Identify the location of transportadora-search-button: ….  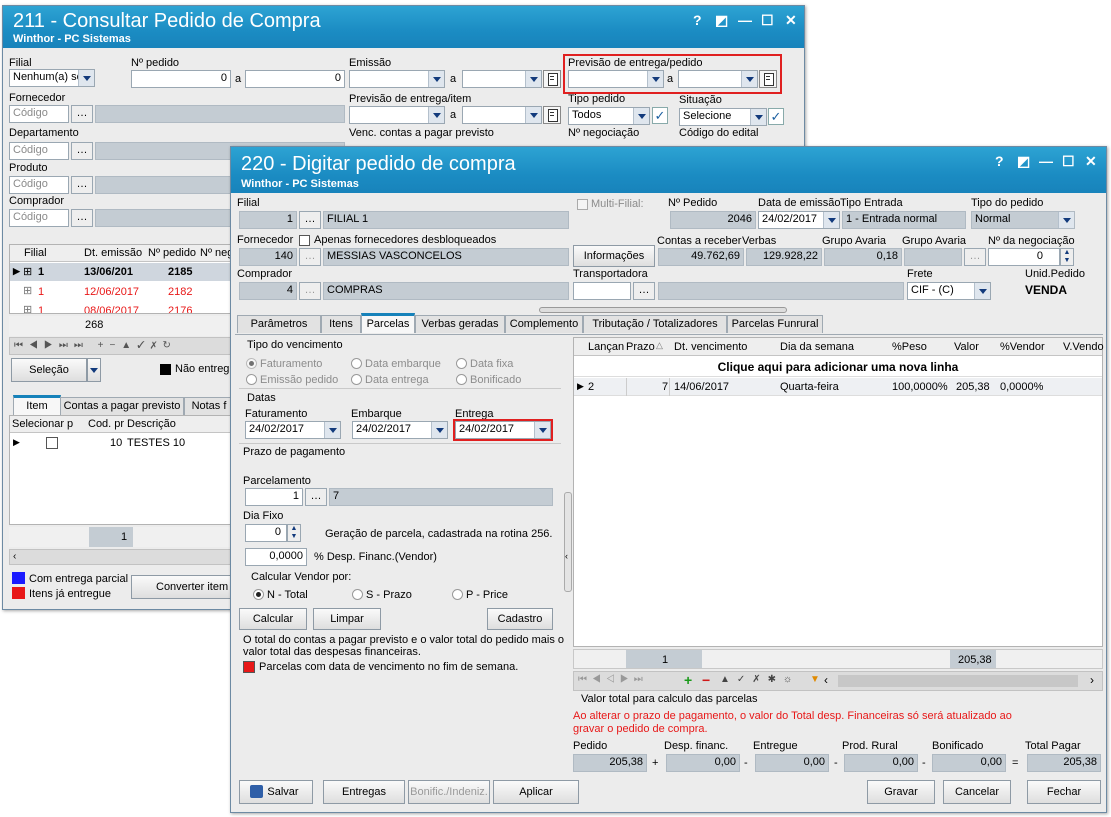
(644, 291).